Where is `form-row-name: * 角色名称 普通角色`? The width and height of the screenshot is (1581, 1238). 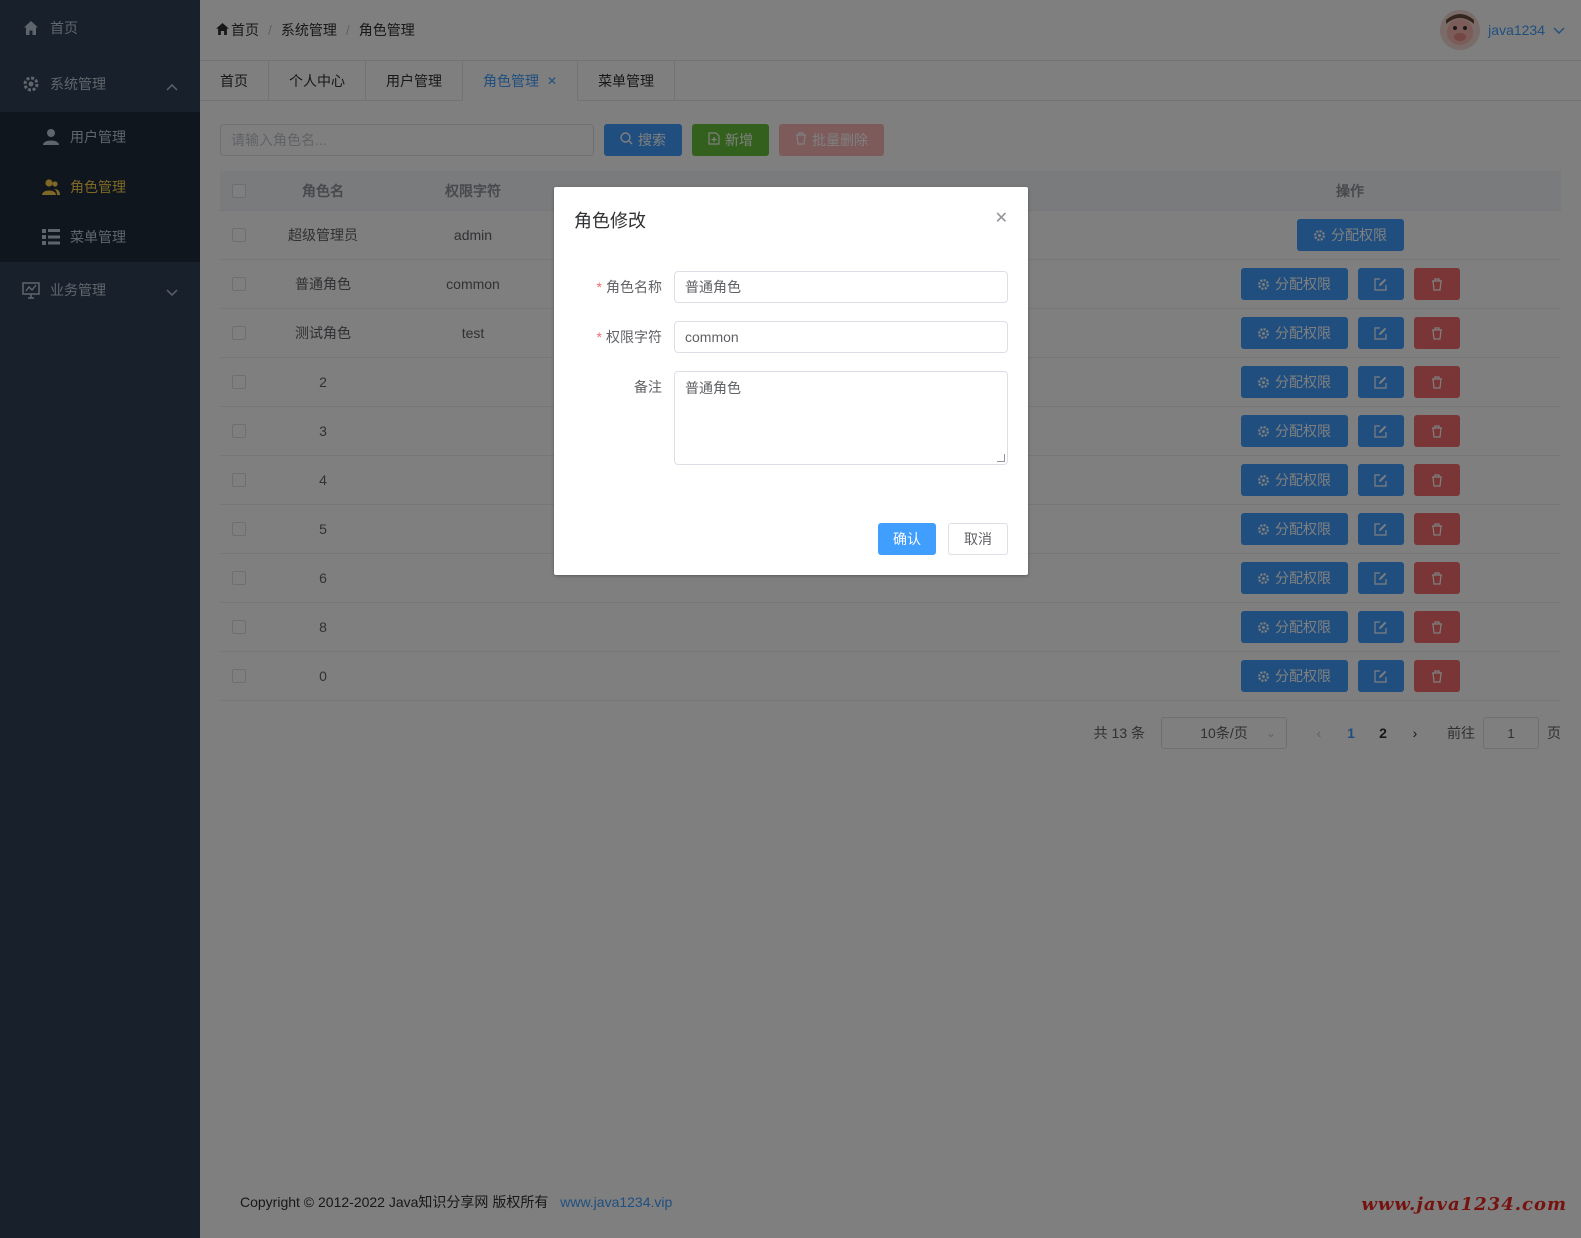 form-row-name: * 角色名称 普通角色 is located at coordinates (791, 287).